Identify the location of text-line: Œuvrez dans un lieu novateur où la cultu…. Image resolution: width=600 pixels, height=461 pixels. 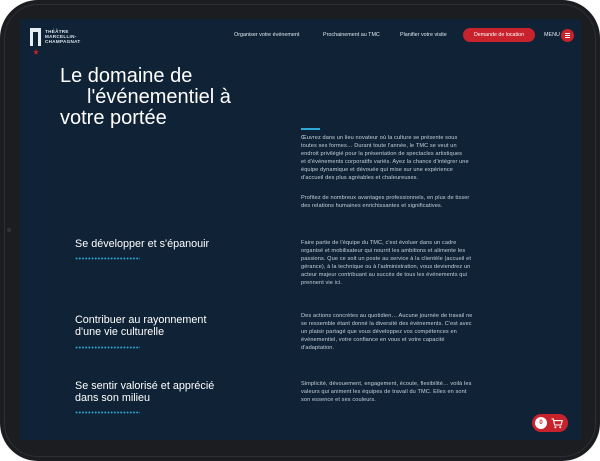
(379, 138).